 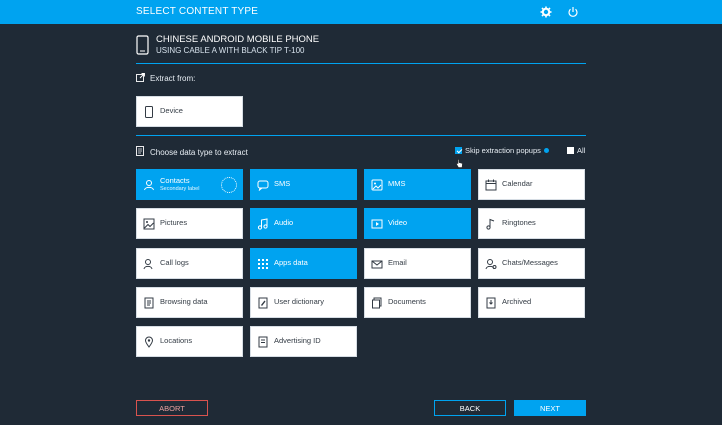 I want to click on content-type-label: Audio, so click(x=284, y=223).